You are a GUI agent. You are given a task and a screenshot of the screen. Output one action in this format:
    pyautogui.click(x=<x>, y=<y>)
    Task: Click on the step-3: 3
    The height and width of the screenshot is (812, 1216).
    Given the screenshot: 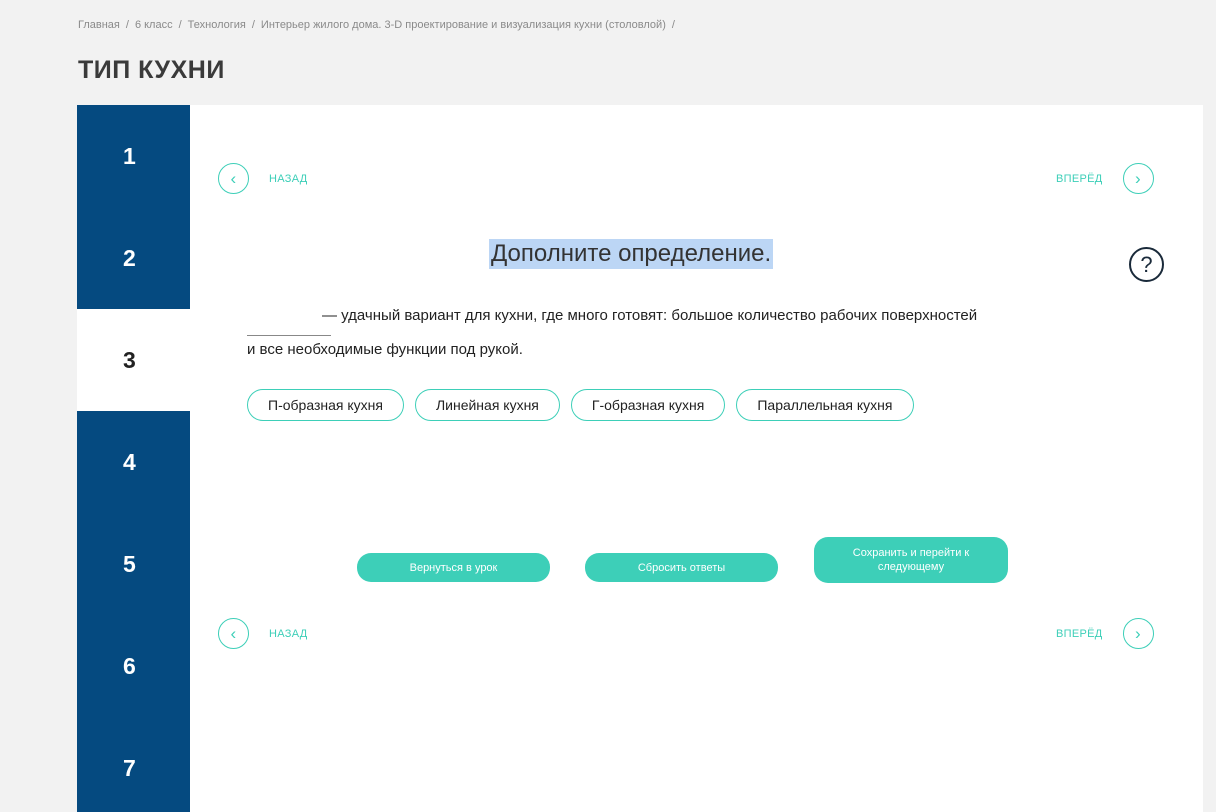 What is the action you would take?
    pyautogui.click(x=133, y=360)
    